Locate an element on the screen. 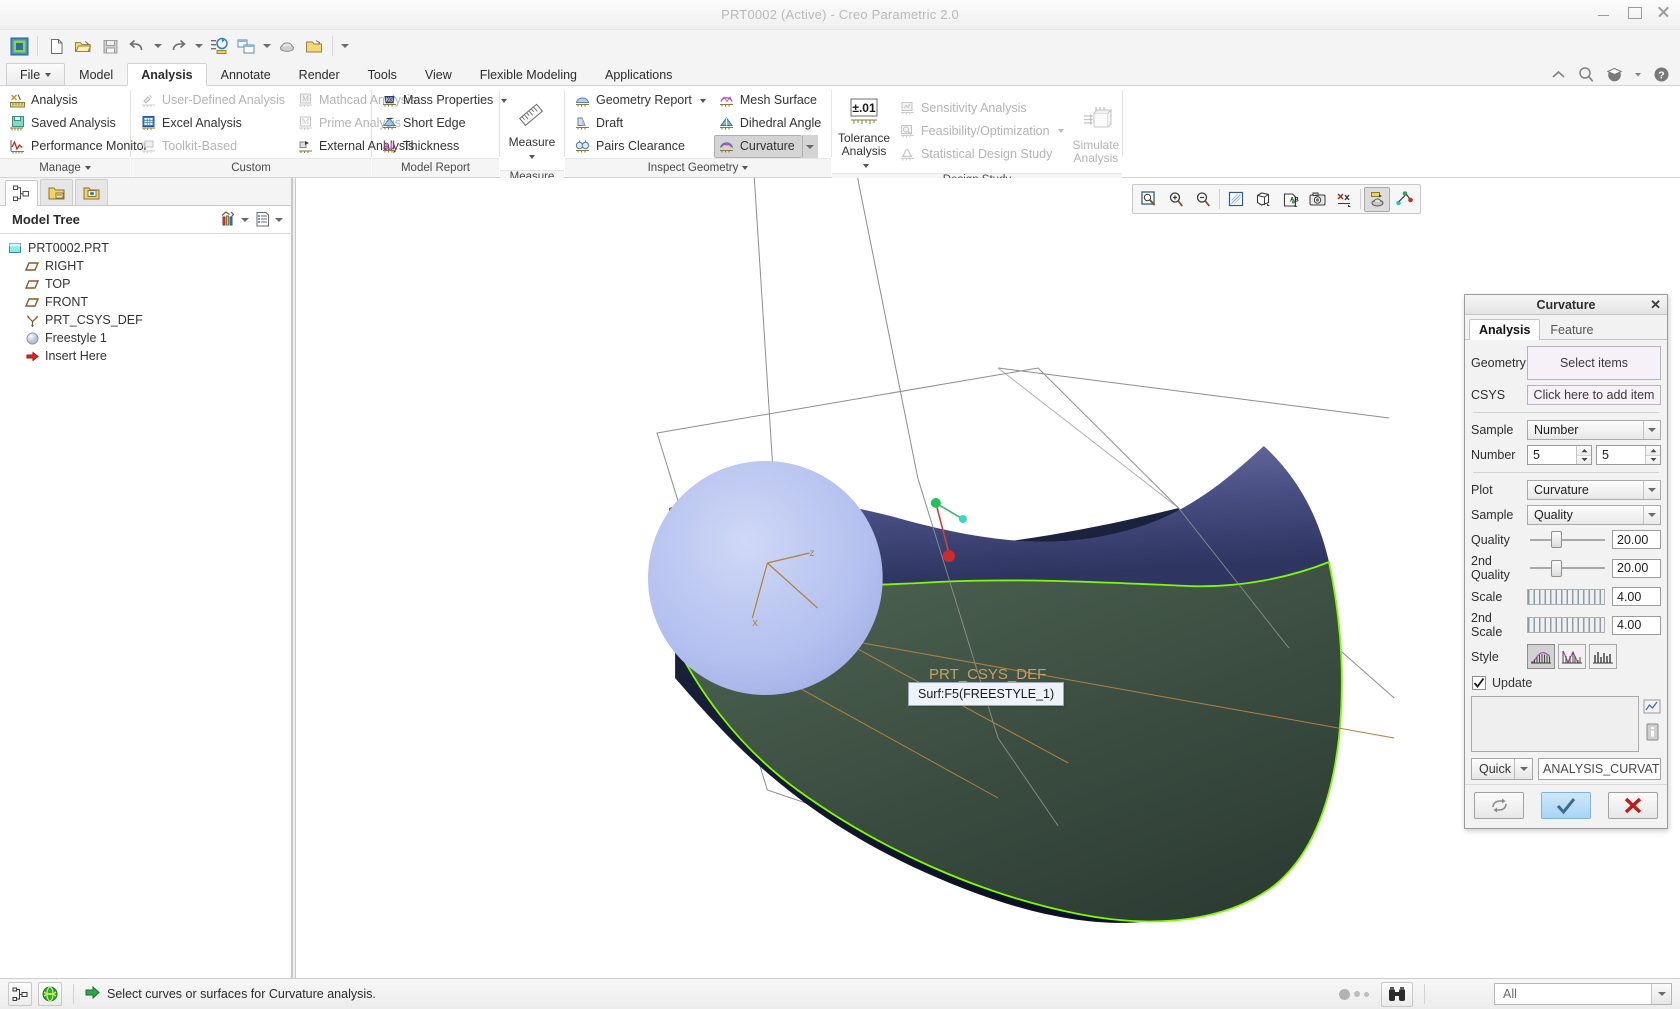 This screenshot has height=1009, width=1680. new-icon is located at coordinates (56, 46).